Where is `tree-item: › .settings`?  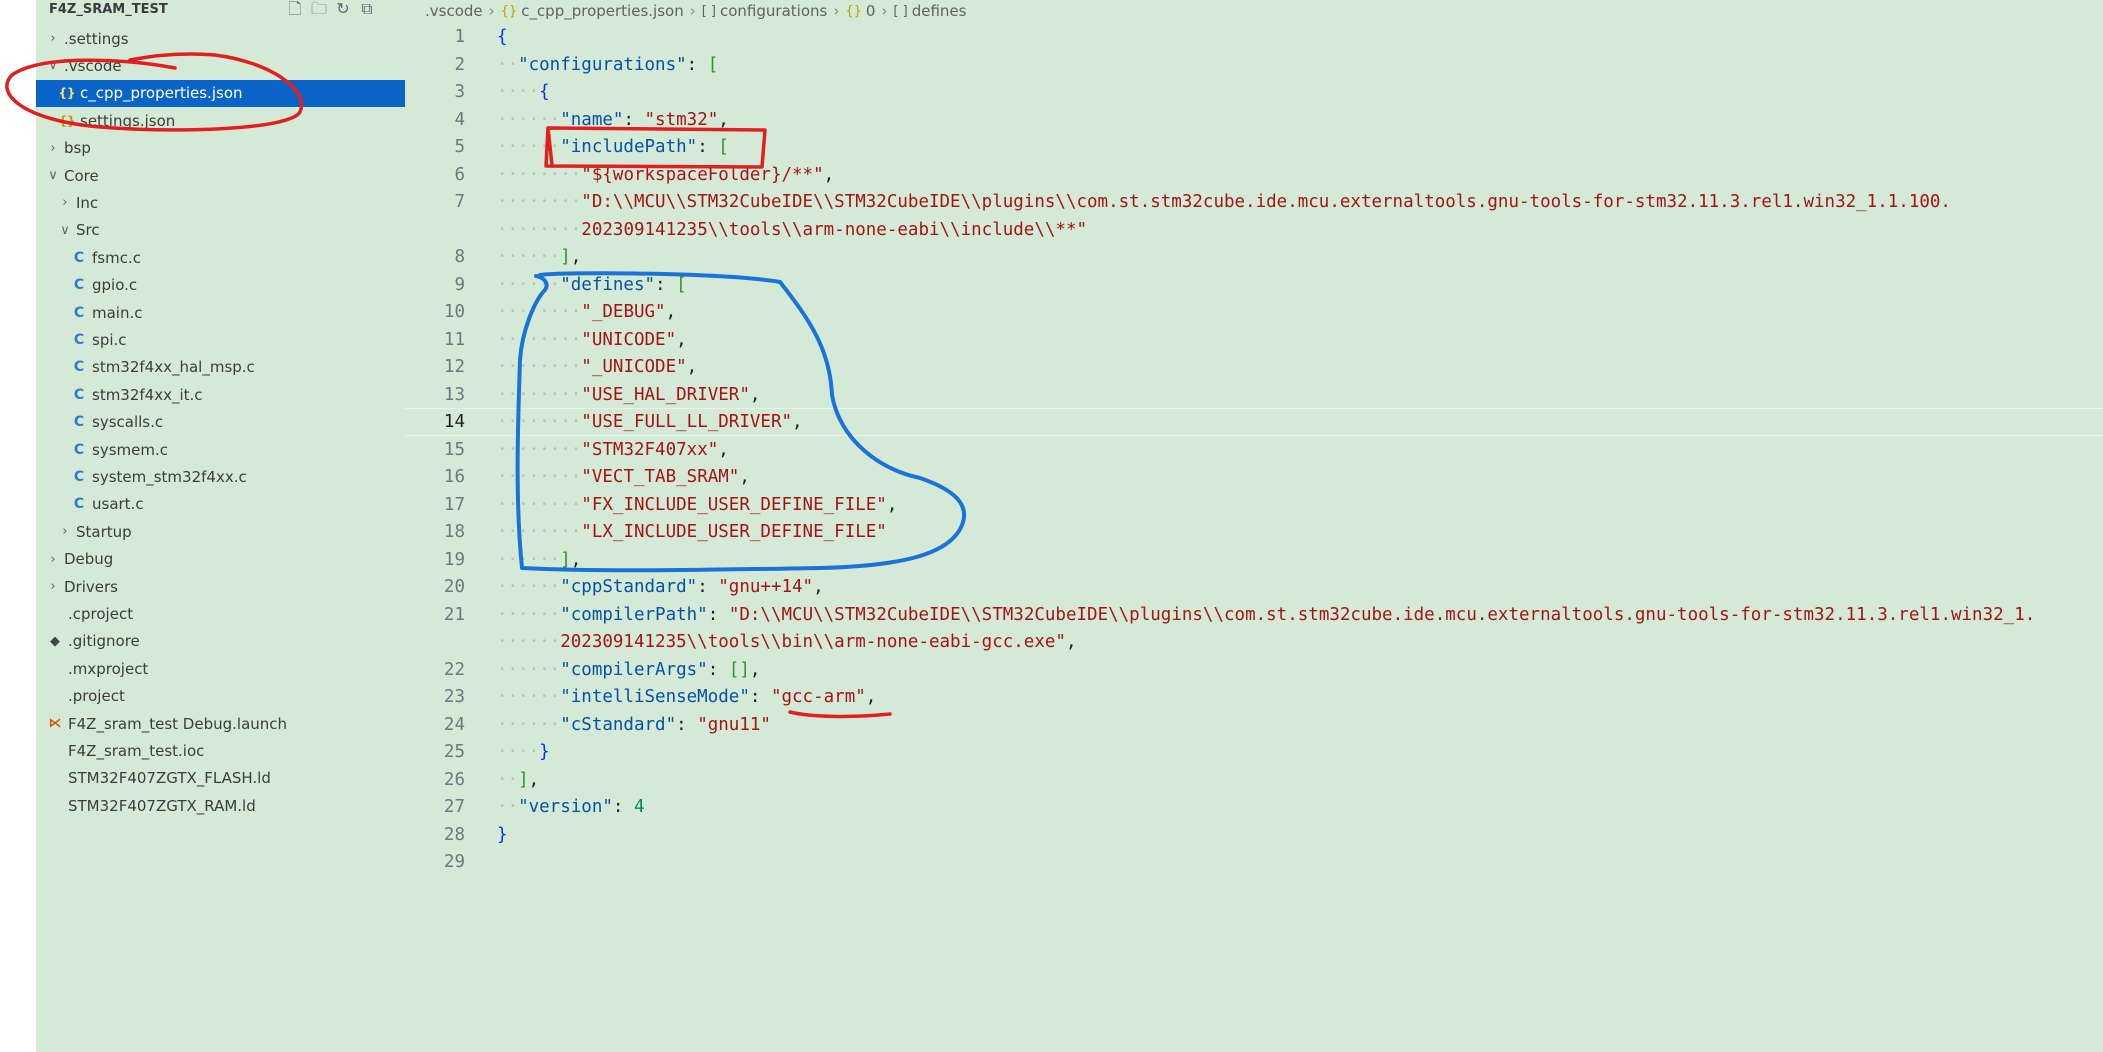
tree-item: › .settings is located at coordinates (220, 38).